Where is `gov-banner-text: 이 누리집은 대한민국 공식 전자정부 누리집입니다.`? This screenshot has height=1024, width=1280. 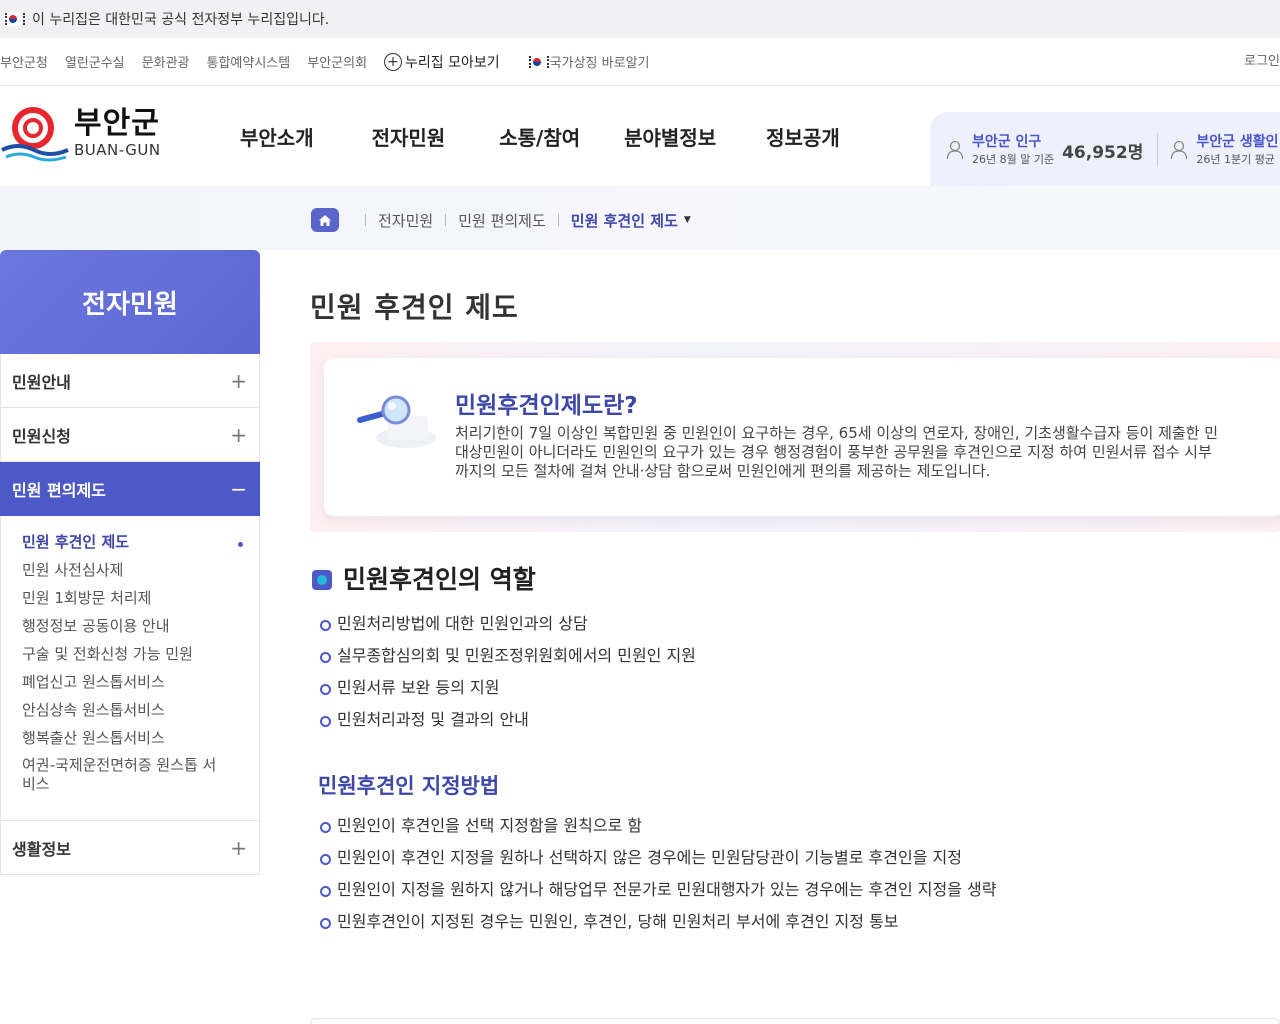
gov-banner-text: 이 누리집은 대한민국 공식 전자정부 누리집입니다. is located at coordinates (181, 20).